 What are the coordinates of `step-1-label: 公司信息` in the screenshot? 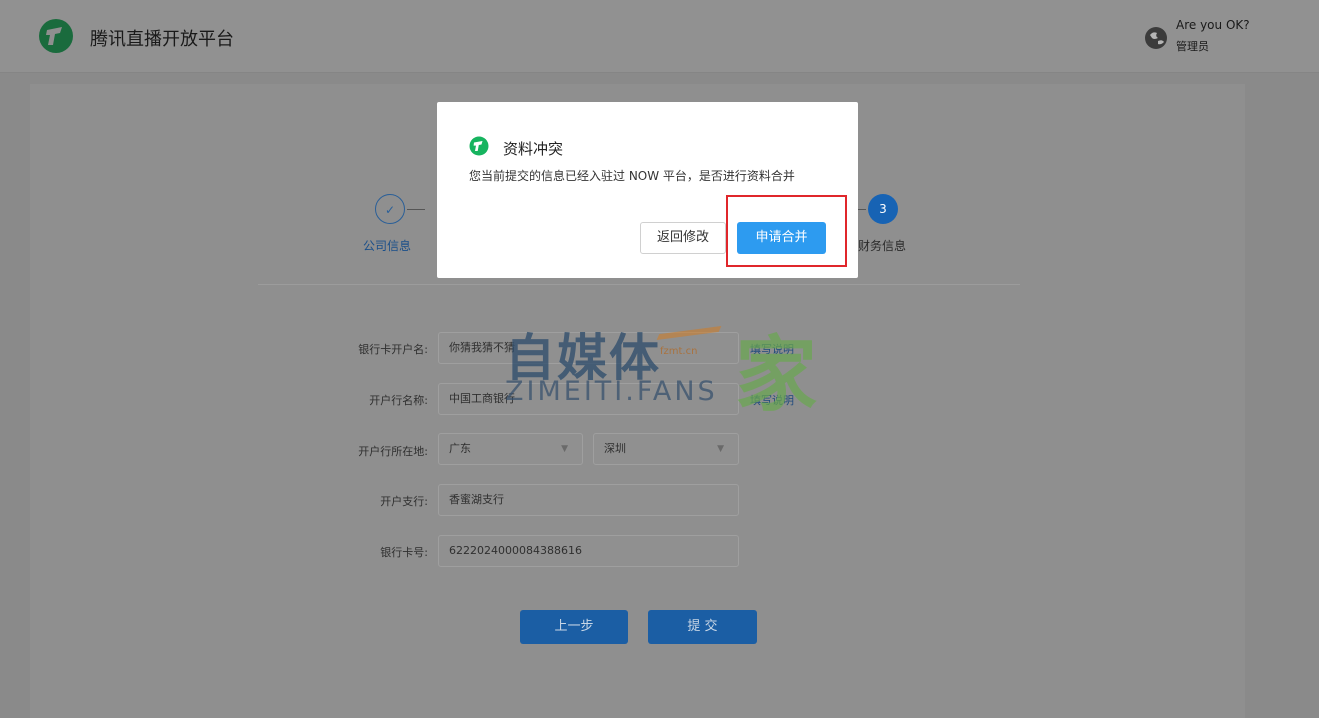 It's located at (387, 246).